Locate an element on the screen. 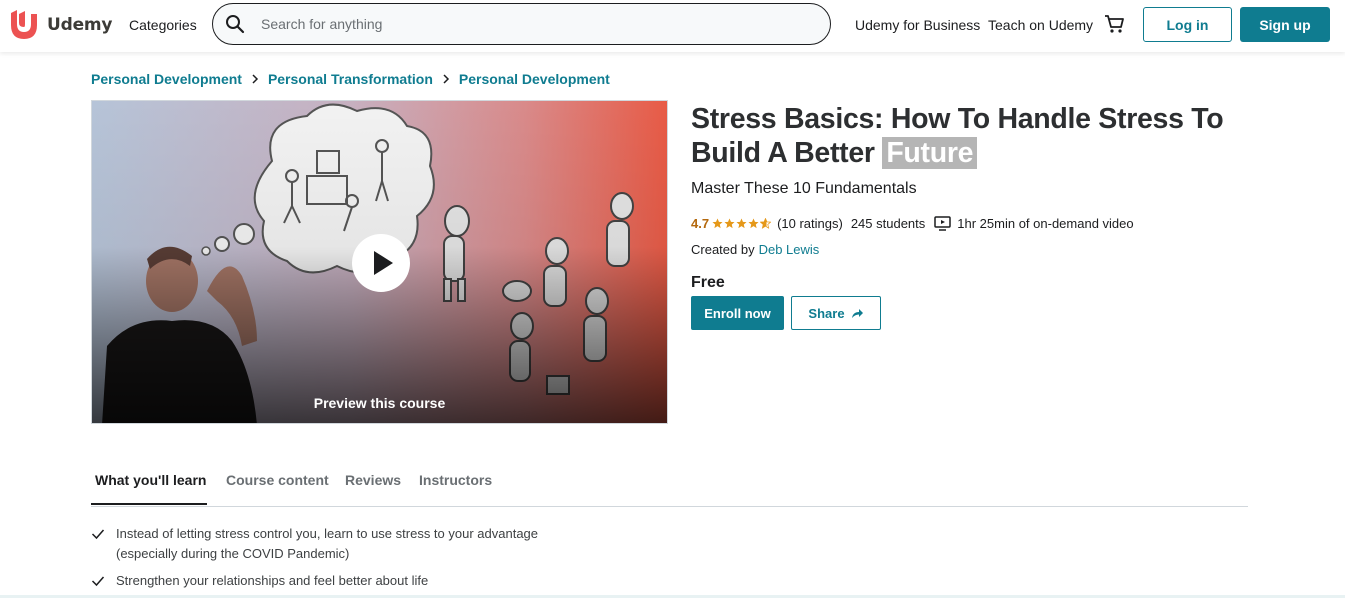 This screenshot has width=1345, height=598. half-star-icon is located at coordinates (766, 223).